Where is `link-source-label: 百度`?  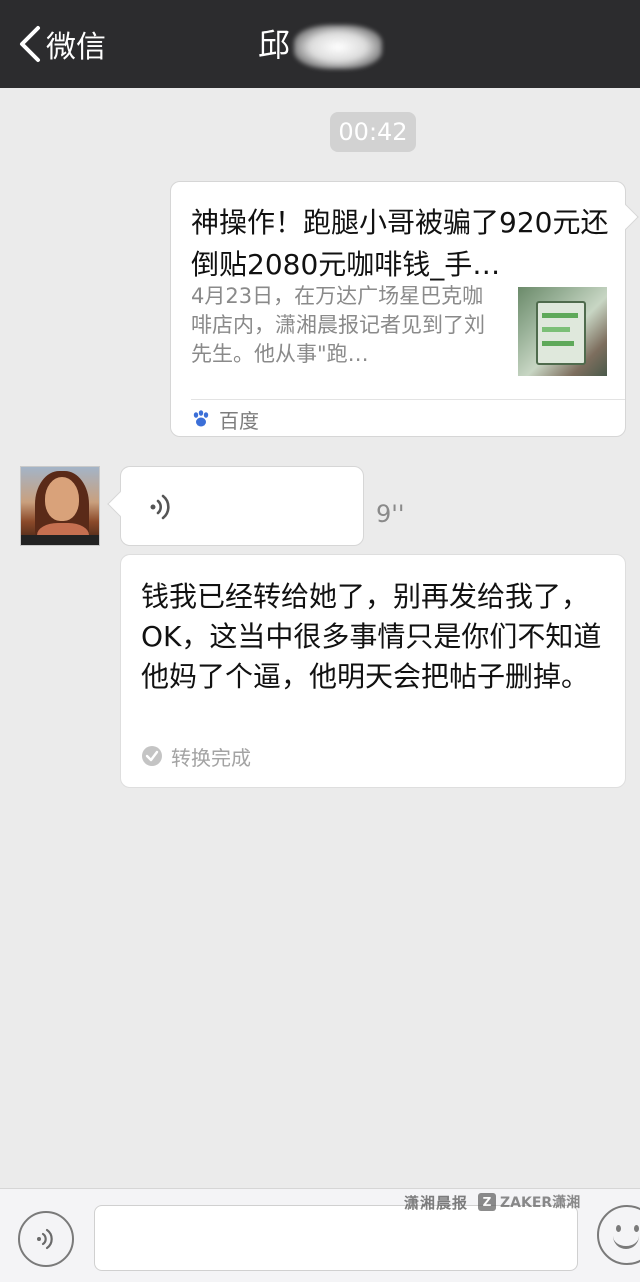 link-source-label: 百度 is located at coordinates (239, 420).